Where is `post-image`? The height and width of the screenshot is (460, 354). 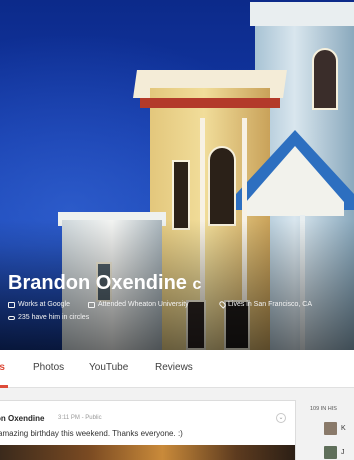 post-image is located at coordinates (147, 452).